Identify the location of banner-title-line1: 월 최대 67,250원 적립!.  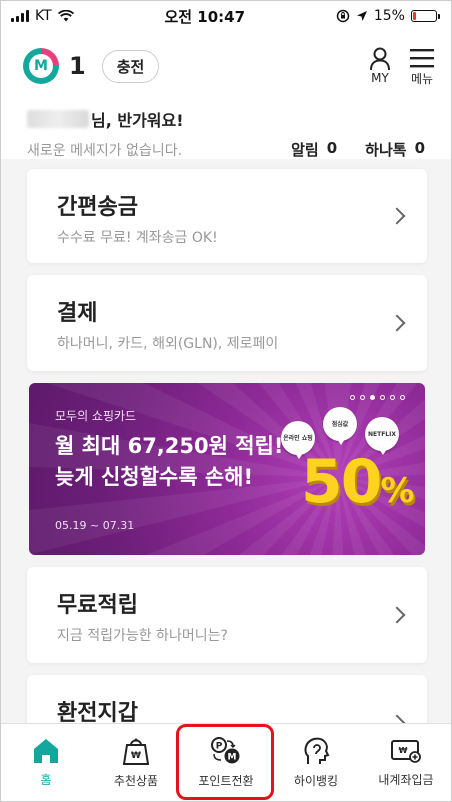
(169, 446).